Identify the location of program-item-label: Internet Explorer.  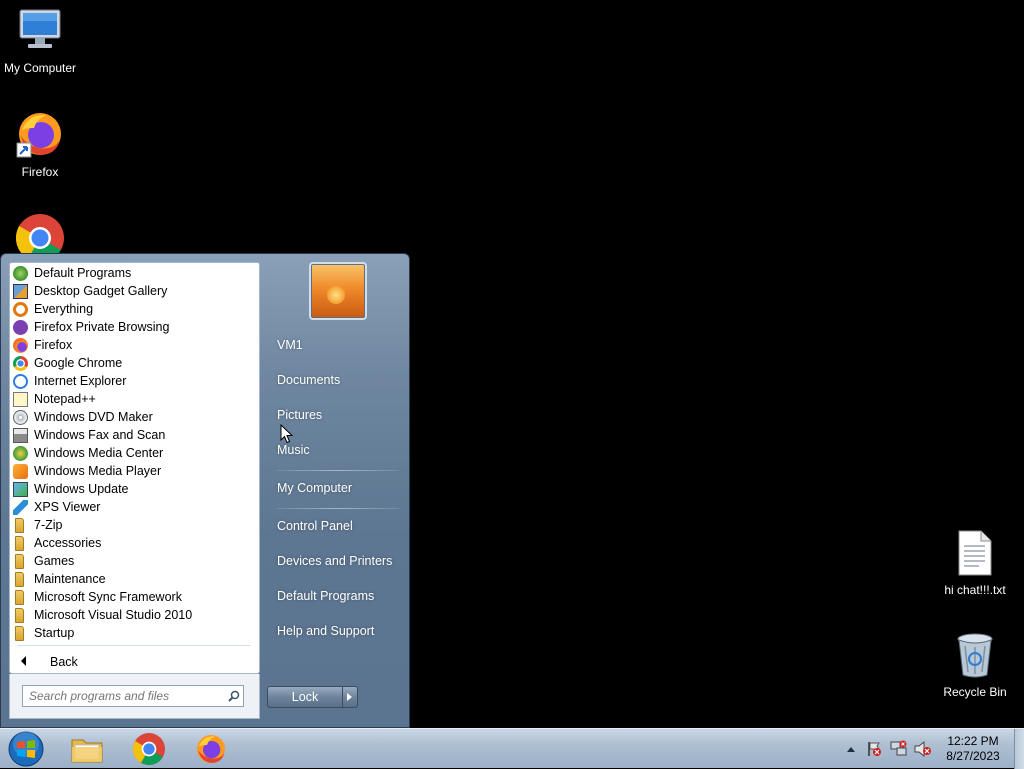
(80, 381).